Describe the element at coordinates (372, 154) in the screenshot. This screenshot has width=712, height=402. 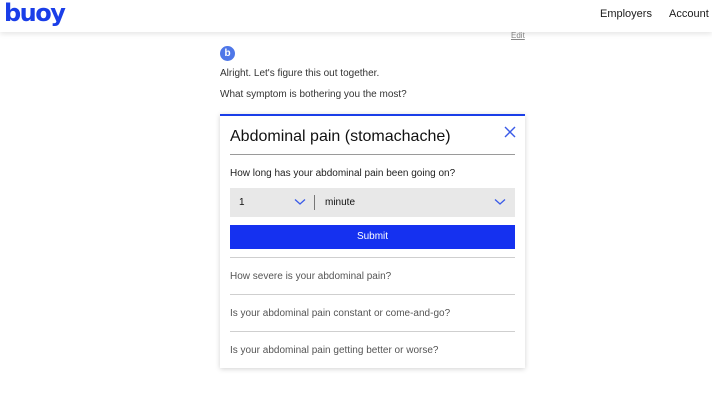
I see `title-divider` at that location.